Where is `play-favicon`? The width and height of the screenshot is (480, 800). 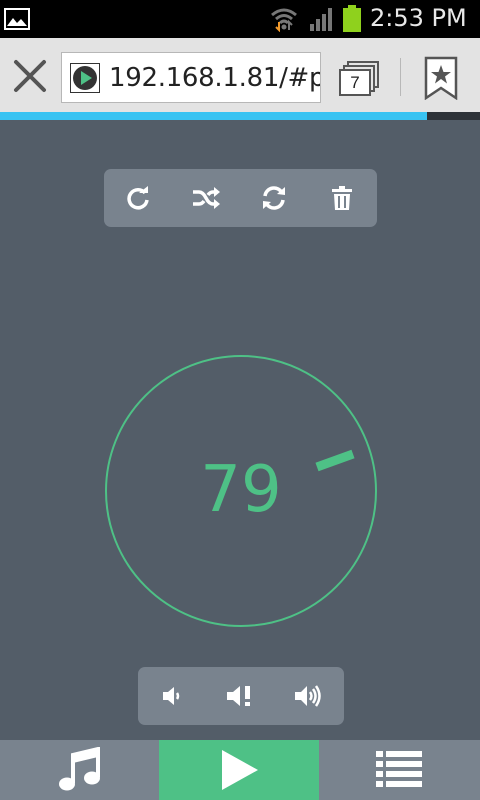 play-favicon is located at coordinates (85, 78).